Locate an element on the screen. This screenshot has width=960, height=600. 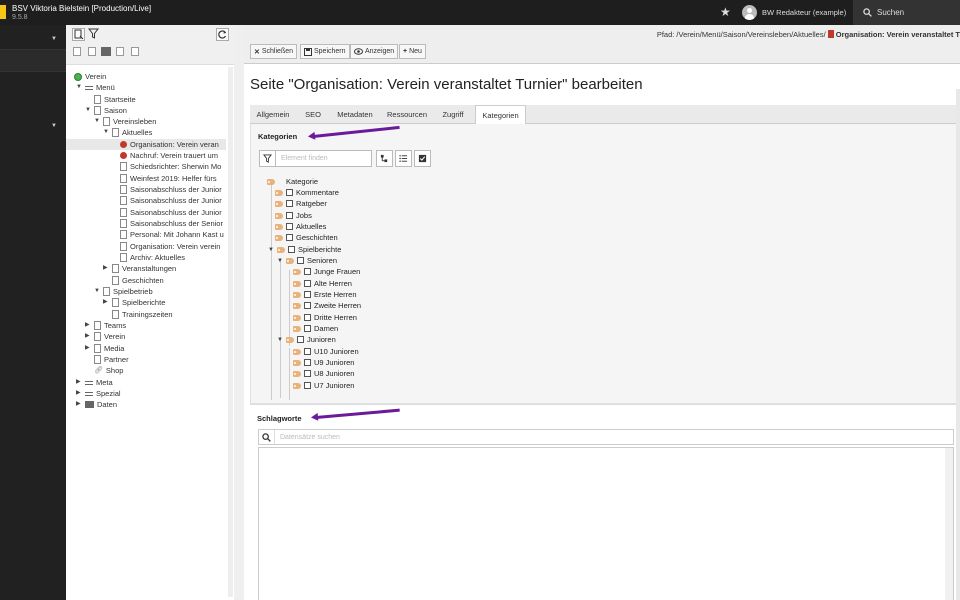
save-button: Speichern is located at coordinates (325, 51).